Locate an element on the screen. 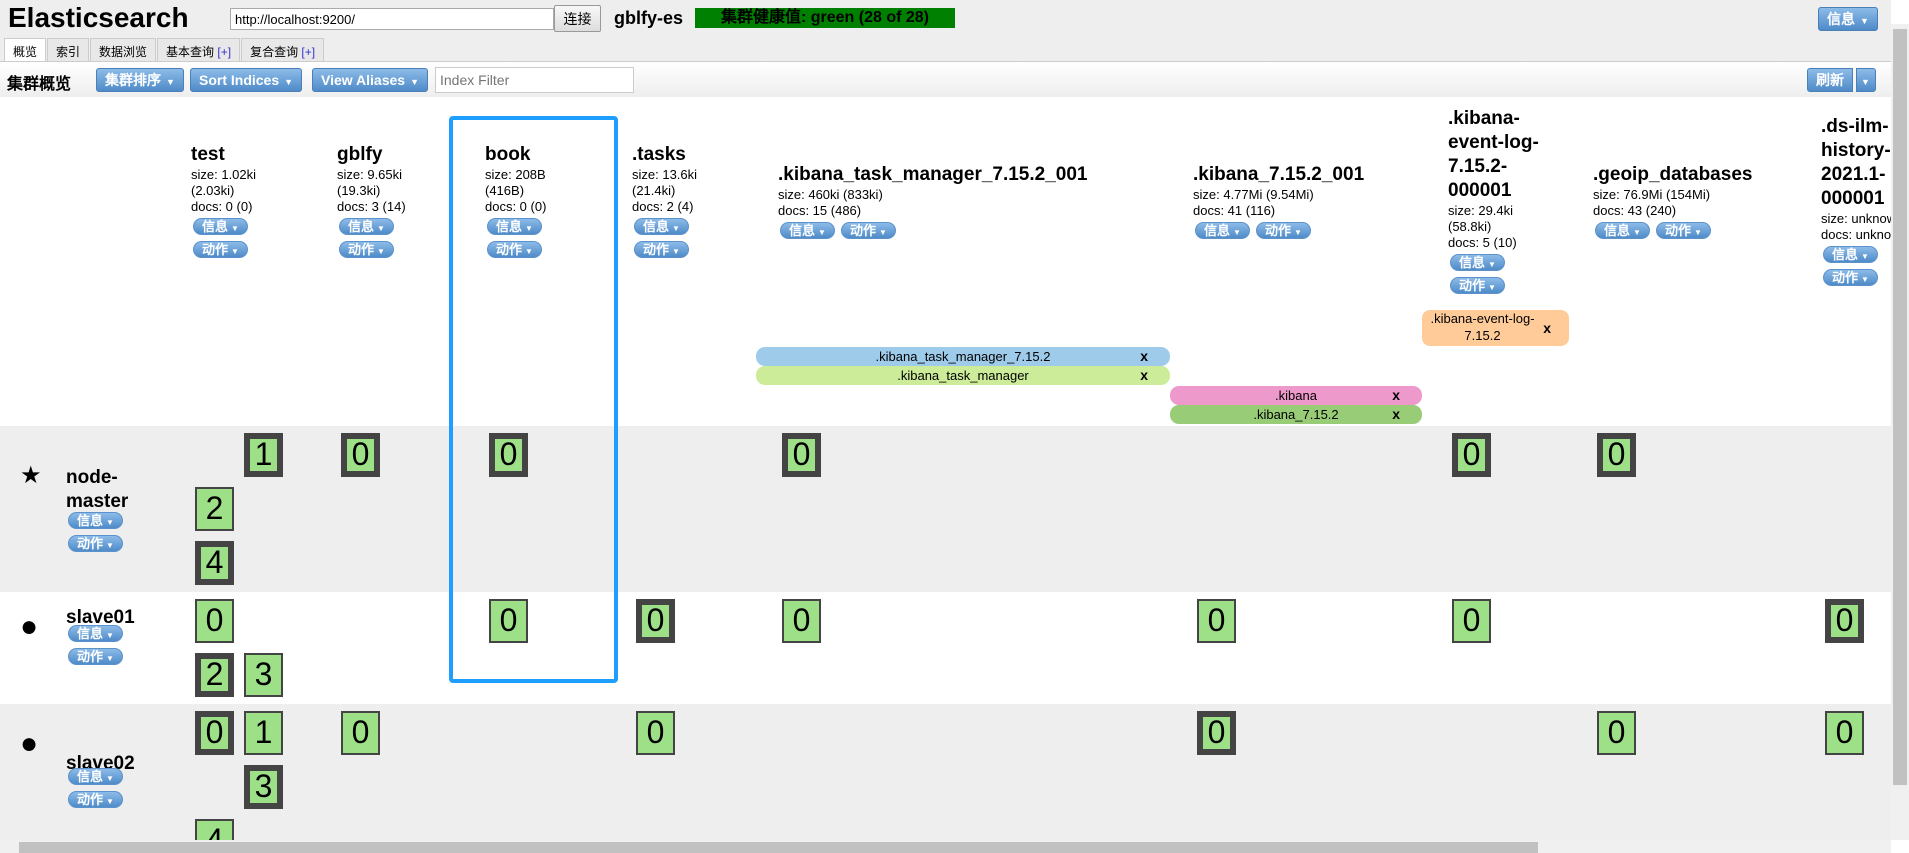  primary-shard: 3 is located at coordinates (263, 787).